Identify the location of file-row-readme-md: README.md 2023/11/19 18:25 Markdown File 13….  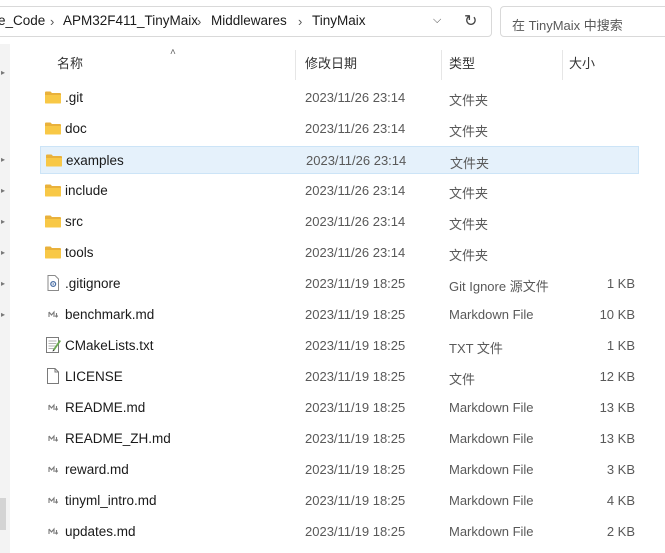
(339, 408).